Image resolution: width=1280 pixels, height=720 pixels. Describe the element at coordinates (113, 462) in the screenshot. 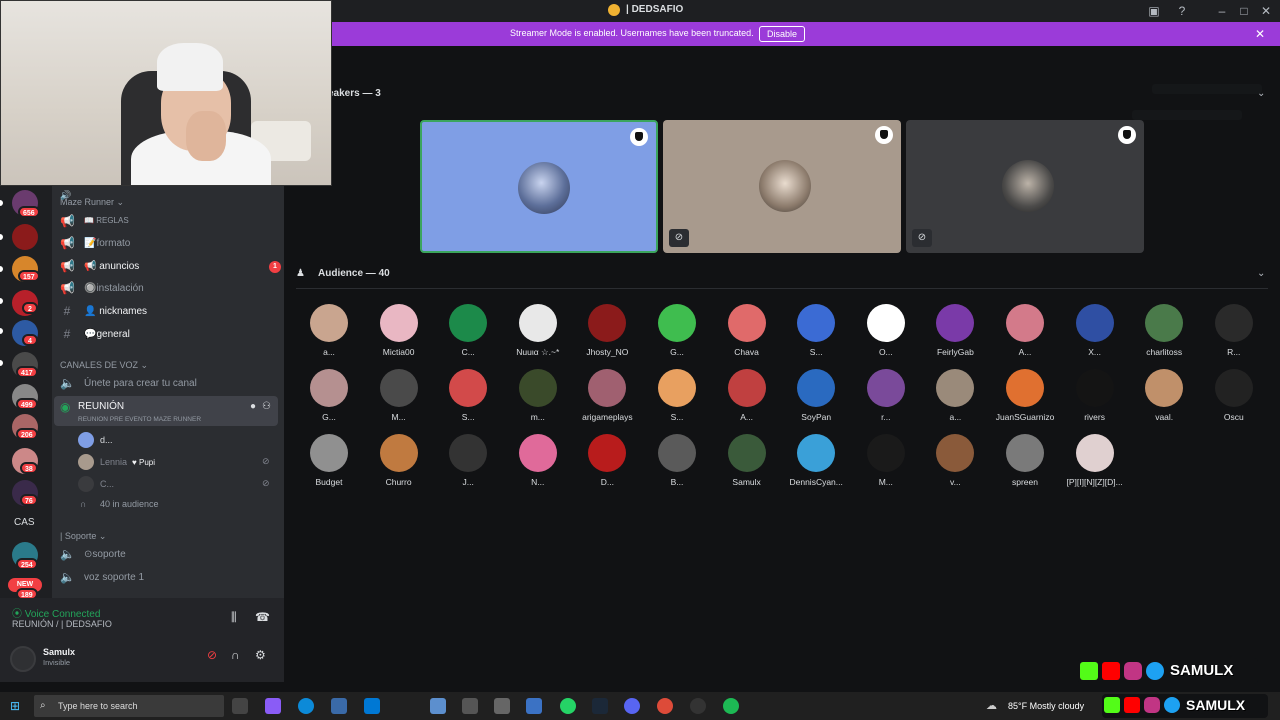

I see `voice-user-name: Lennia` at that location.